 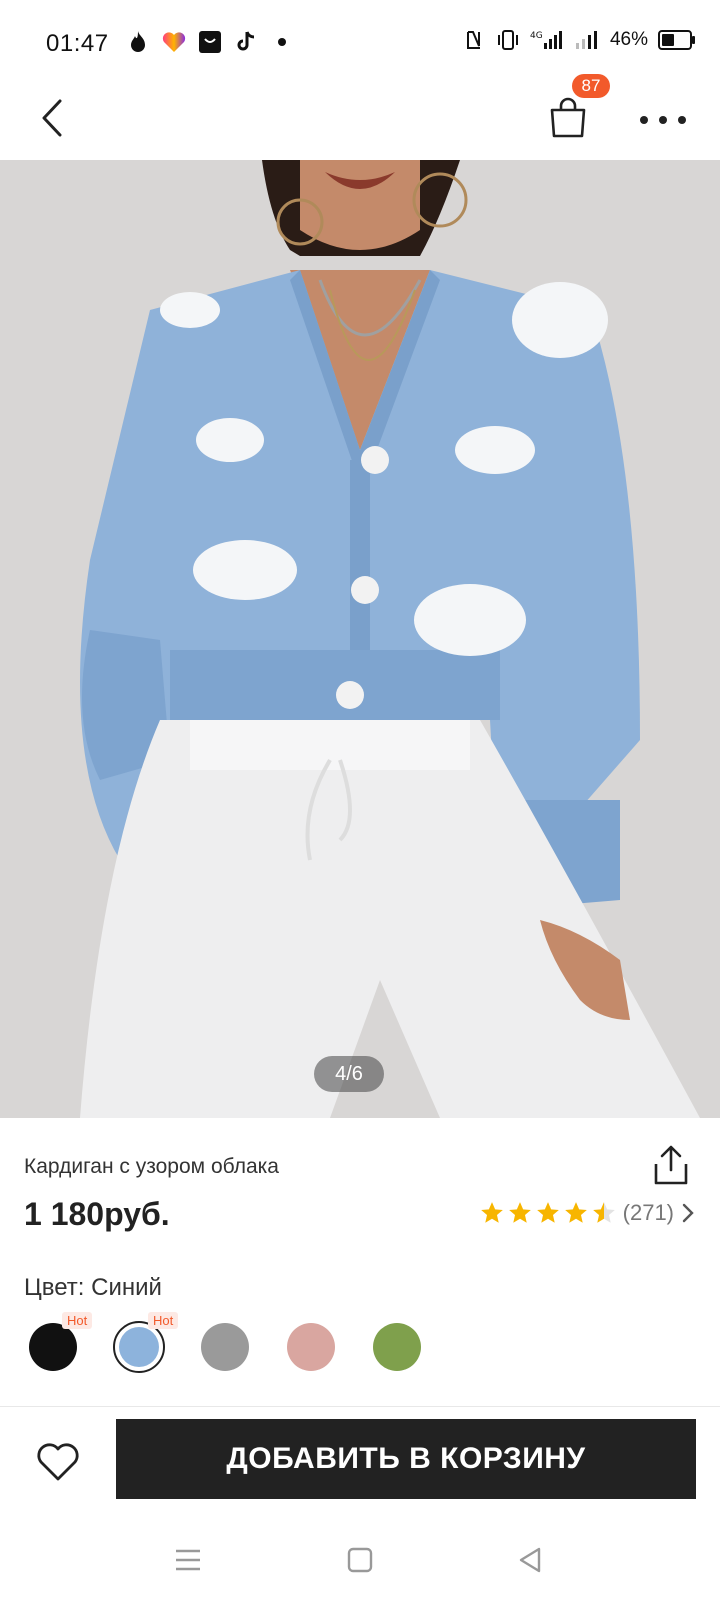 What do you see at coordinates (474, 40) in the screenshot?
I see `nfc-icon` at bounding box center [474, 40].